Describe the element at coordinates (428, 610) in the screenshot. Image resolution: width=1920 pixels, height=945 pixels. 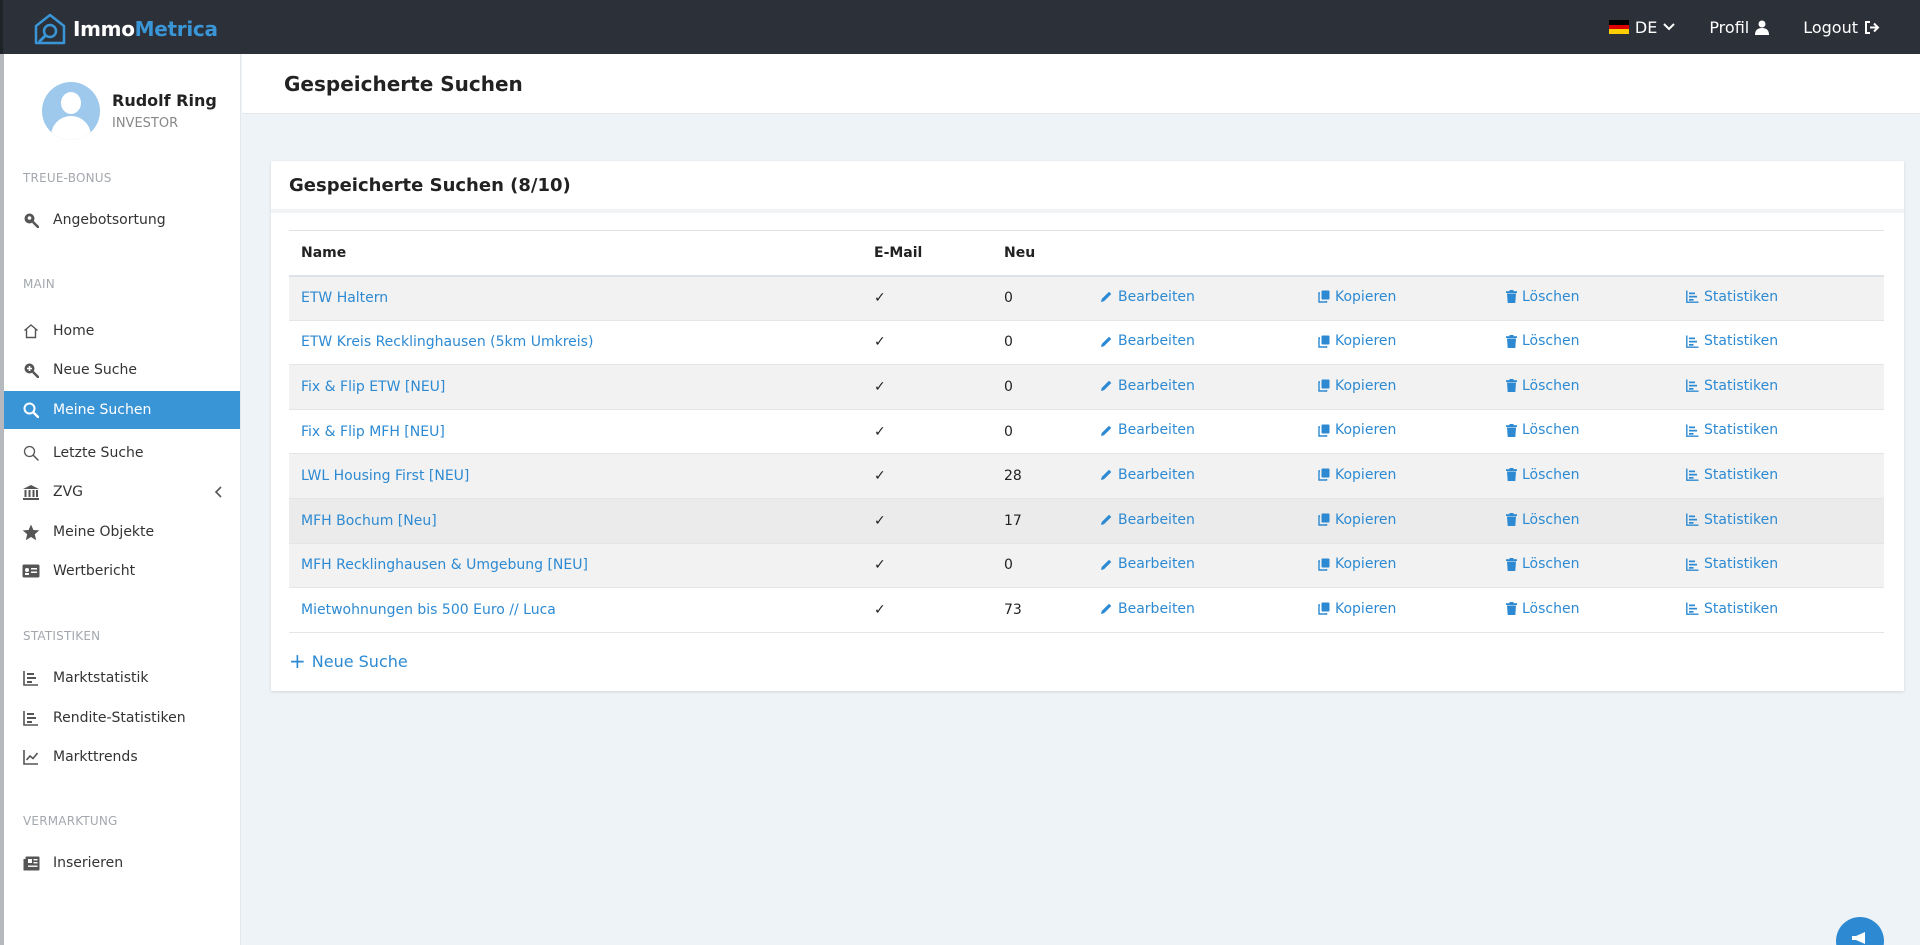
I see `search-name-link: Mietwohnungen bis 500 Euro // Luca` at that location.